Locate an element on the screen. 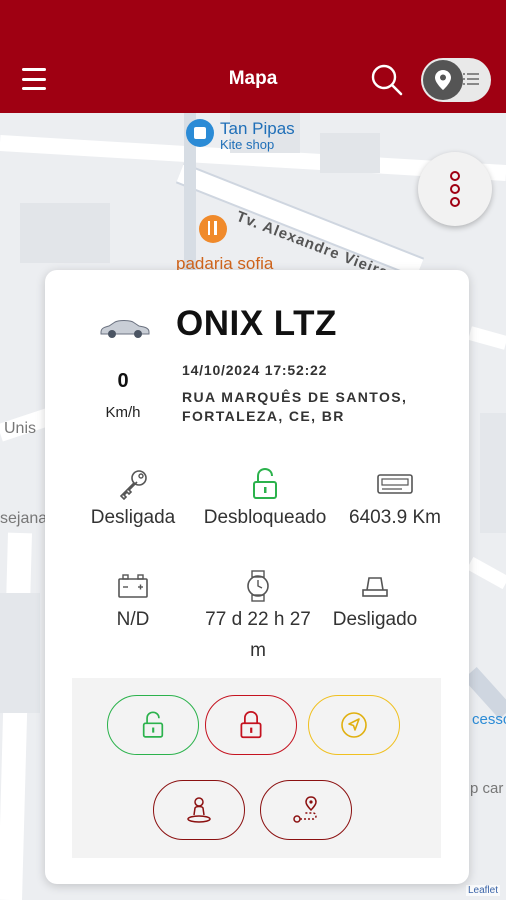  odometer-icon is located at coordinates (395, 484).